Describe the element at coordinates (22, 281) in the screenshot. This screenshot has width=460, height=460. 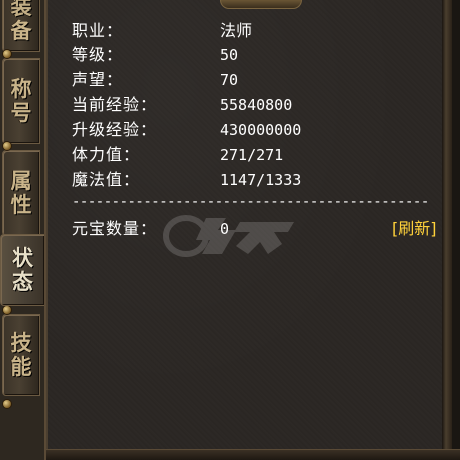
I see `tab-status-char-2: 态` at that location.